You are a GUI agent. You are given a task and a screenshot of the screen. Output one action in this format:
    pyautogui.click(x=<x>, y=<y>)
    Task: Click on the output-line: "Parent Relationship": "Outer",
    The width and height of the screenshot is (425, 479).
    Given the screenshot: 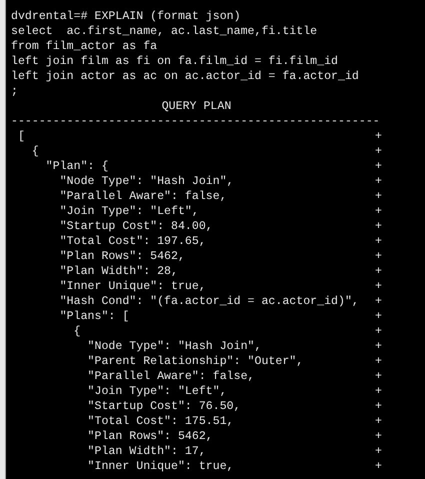 What is the action you would take?
    pyautogui.click(x=195, y=361)
    